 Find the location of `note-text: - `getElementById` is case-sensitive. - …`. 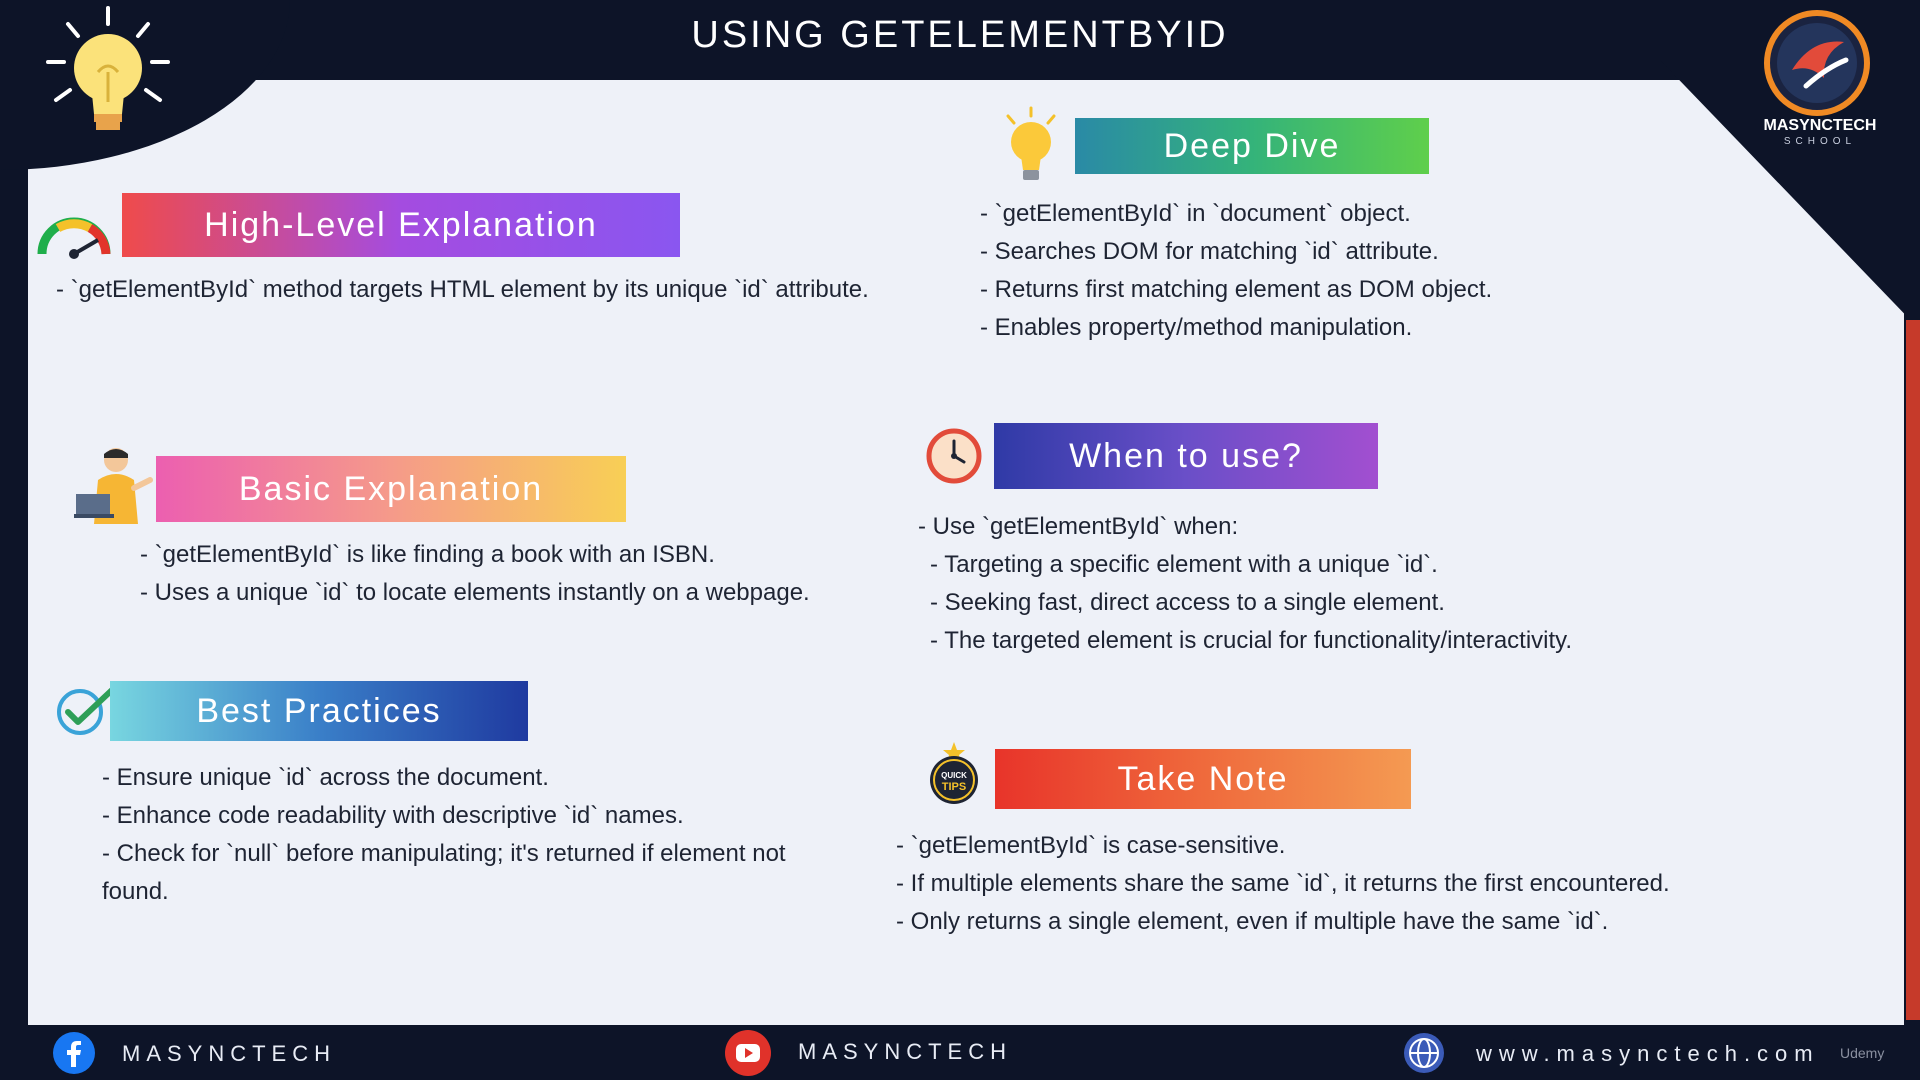

note-text: - `getElementById` is case-sensitive. - … is located at coordinates (1283, 884).